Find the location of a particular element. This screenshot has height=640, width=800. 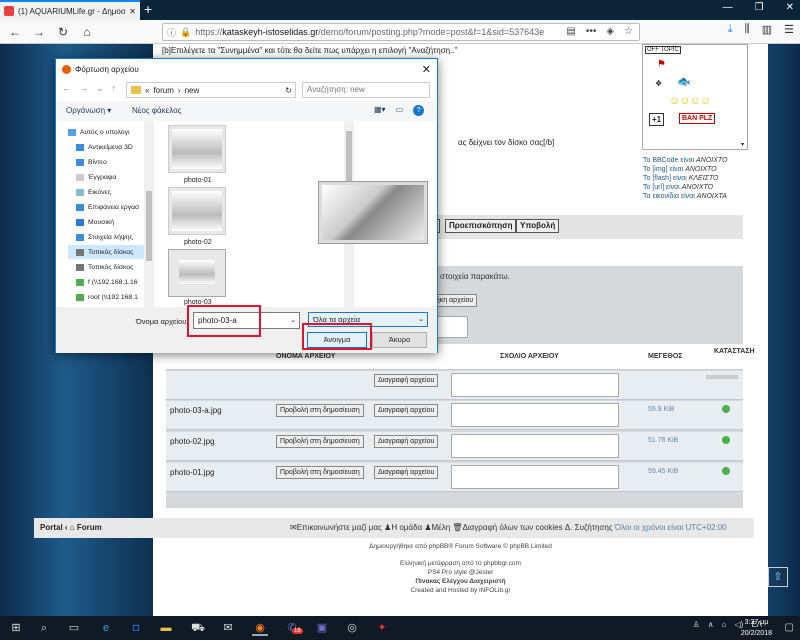

pocket-icon: ◈ is located at coordinates (610, 31).